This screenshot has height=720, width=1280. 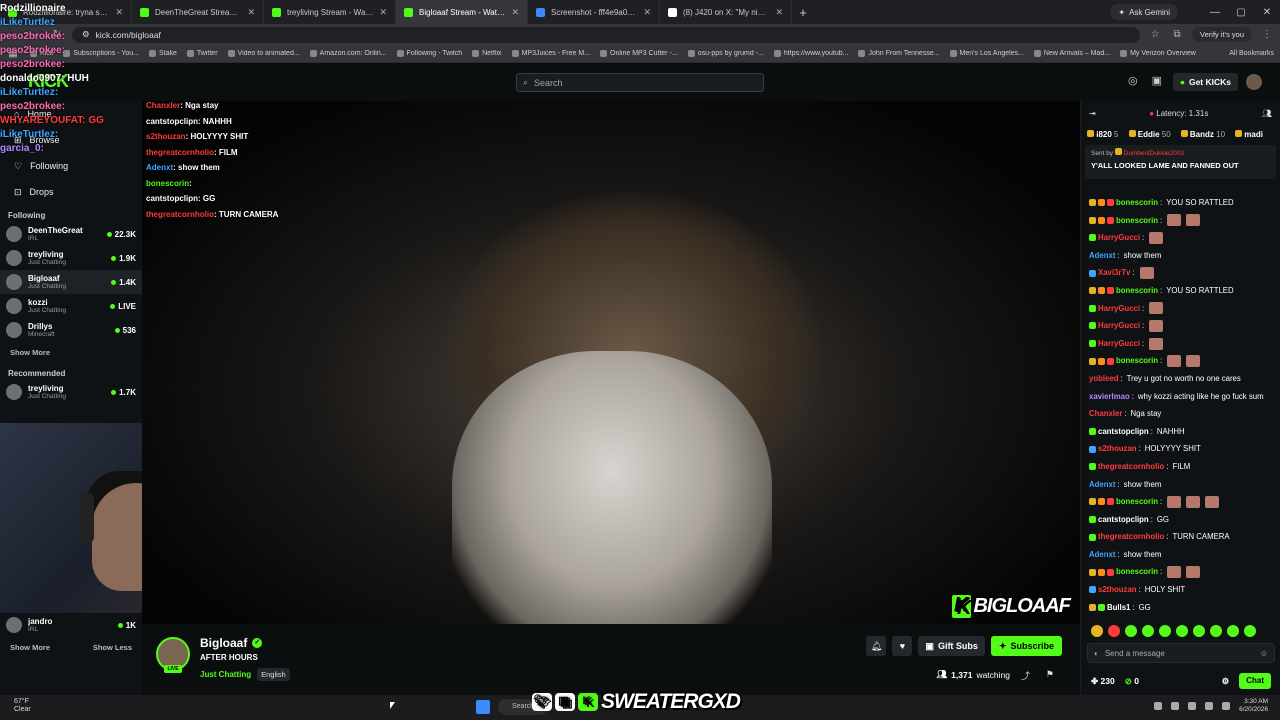 What do you see at coordinates (1180, 520) in the screenshot?
I see `chat-message: cantstopclipn: GG` at bounding box center [1180, 520].